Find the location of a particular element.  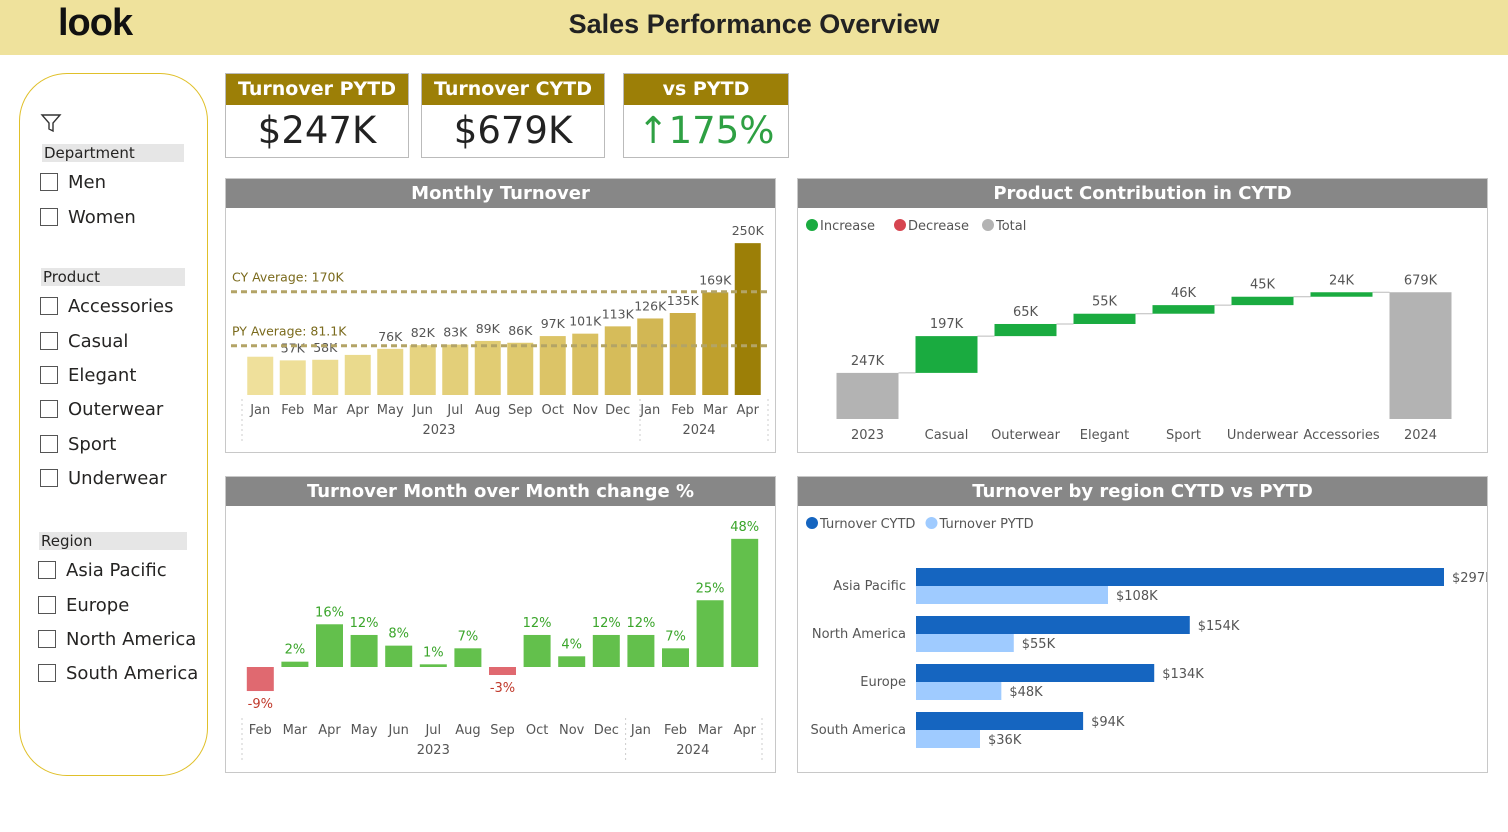

x-tick-label: Dec is located at coordinates (606, 730).